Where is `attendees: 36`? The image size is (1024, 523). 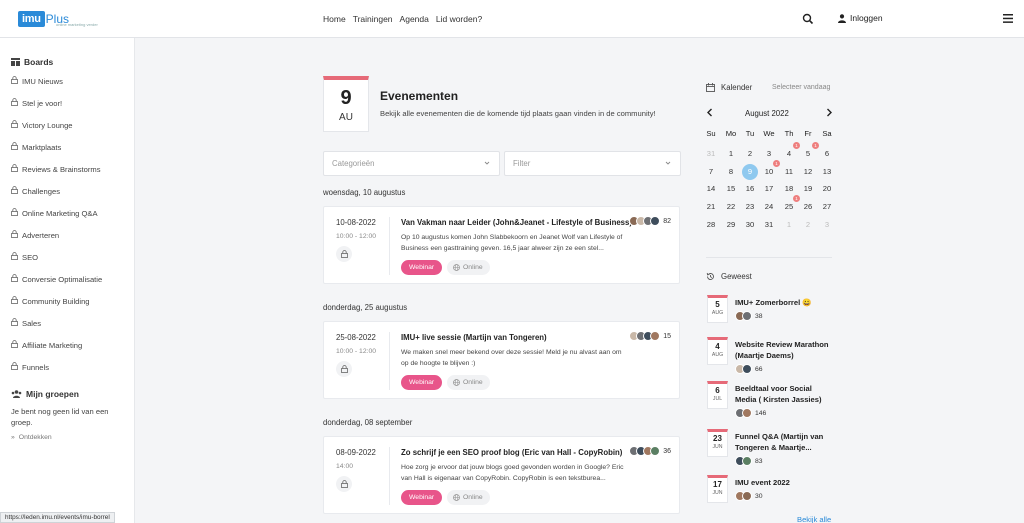 attendees: 36 is located at coordinates (650, 451).